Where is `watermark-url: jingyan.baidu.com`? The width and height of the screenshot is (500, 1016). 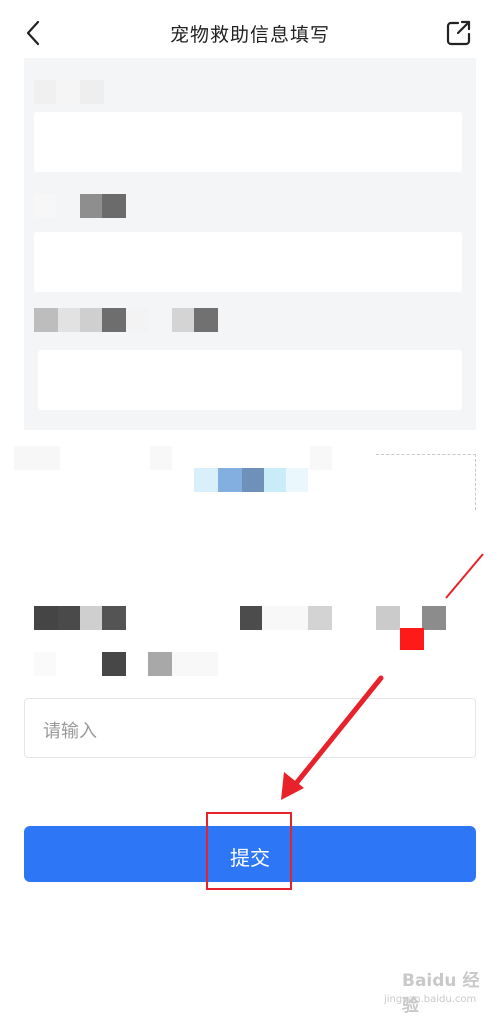 watermark-url: jingyan.baidu.com is located at coordinates (430, 999).